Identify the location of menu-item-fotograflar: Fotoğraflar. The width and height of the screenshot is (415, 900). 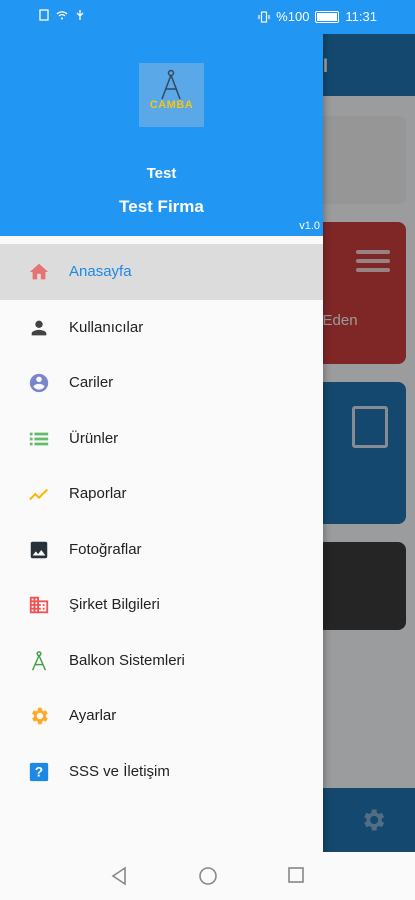
(161, 550).